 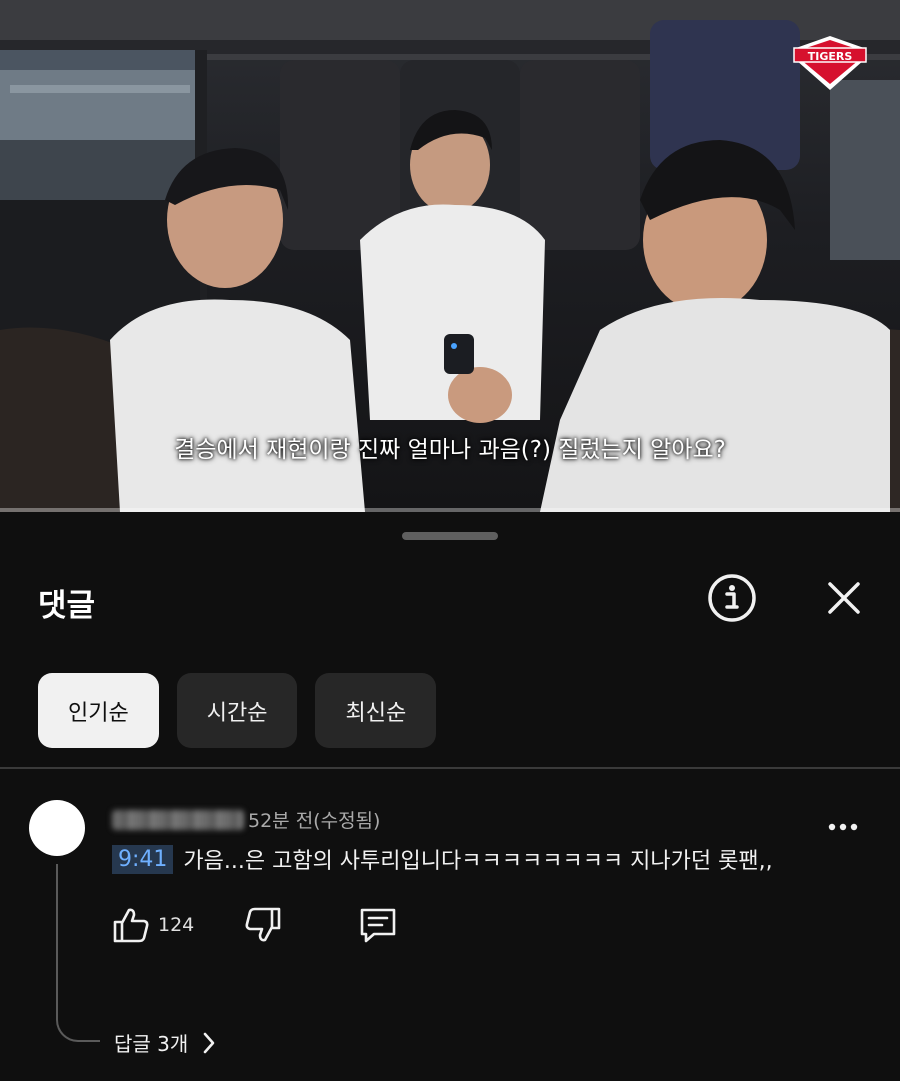 What do you see at coordinates (314, 821) in the screenshot?
I see `comment-time-ago: 52분 전(수정됨)` at bounding box center [314, 821].